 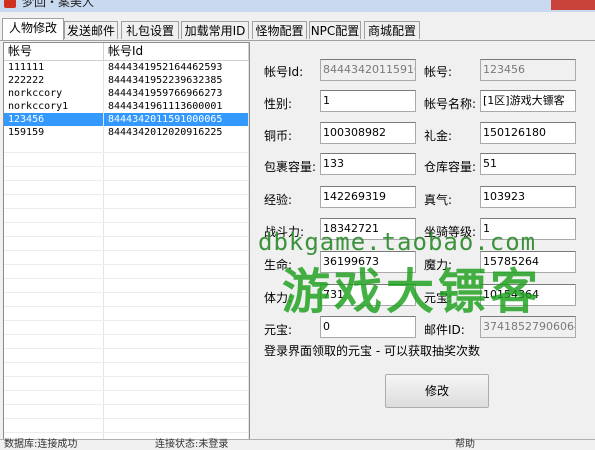 I want to click on account-id-label: 帐号Id:, so click(x=284, y=72).